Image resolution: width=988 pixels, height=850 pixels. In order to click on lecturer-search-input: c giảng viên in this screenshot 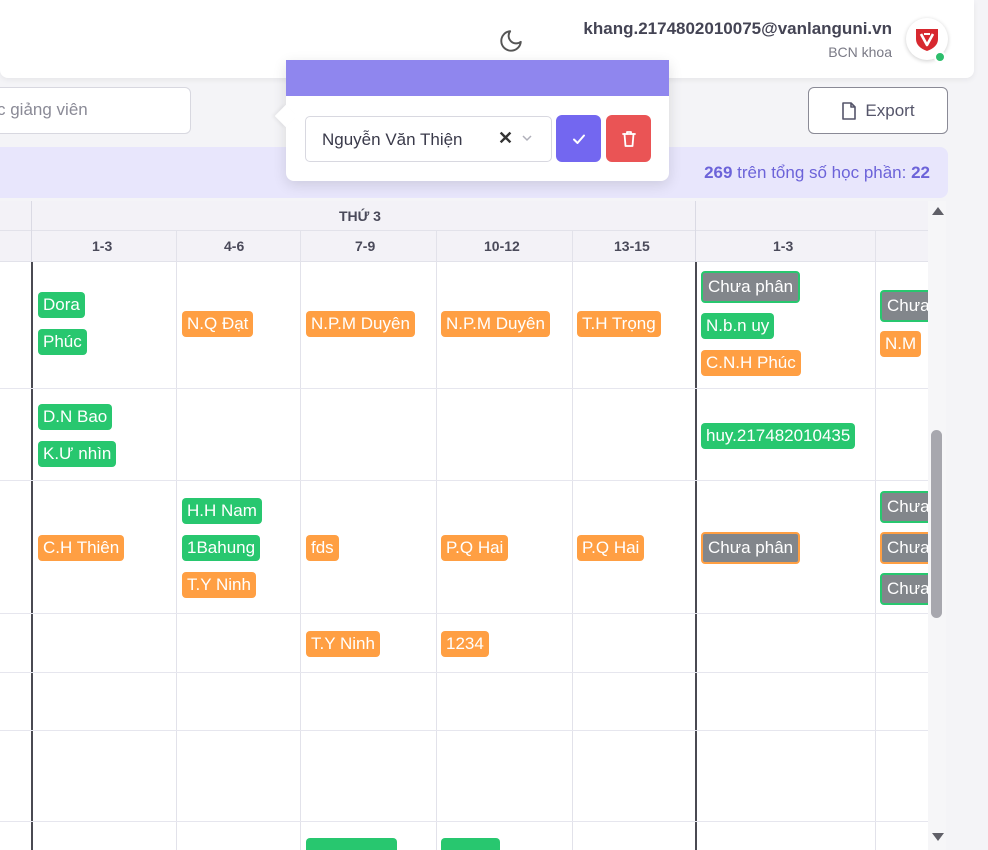, I will do `click(95, 110)`.